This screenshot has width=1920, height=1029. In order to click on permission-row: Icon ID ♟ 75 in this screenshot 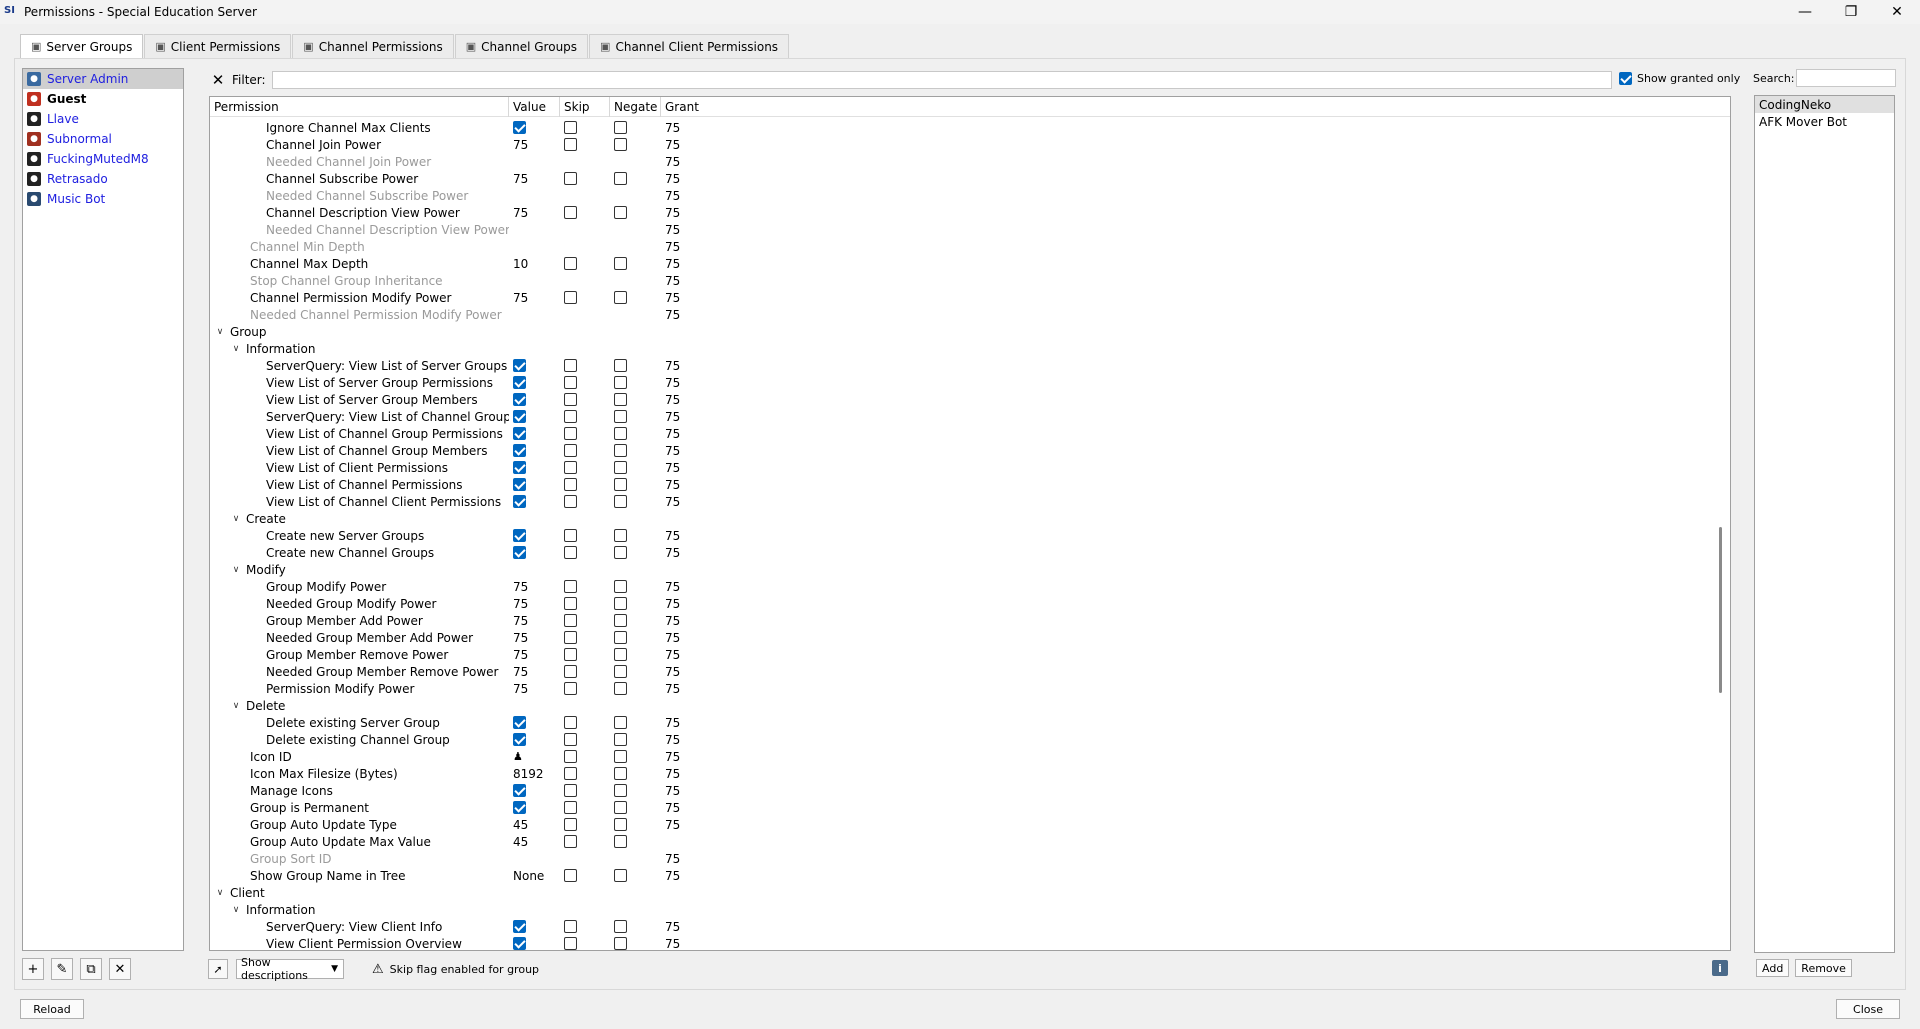, I will do `click(965, 756)`.